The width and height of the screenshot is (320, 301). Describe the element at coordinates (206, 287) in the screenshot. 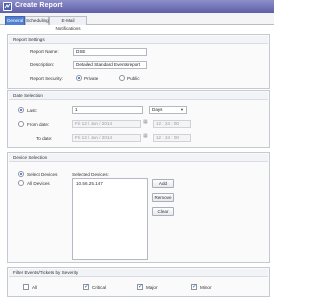

I see `minor-label: Minor` at that location.